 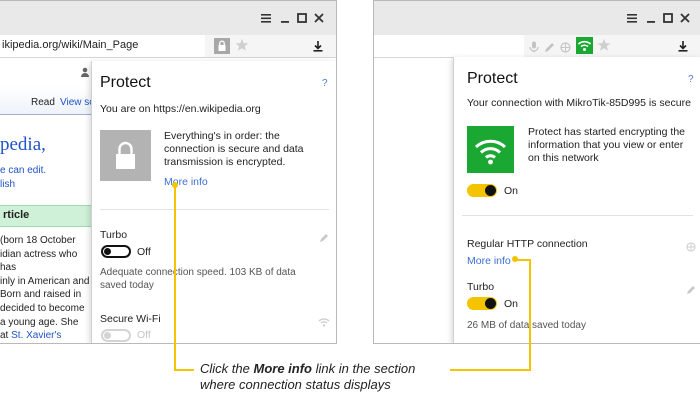 What do you see at coordinates (534, 49) in the screenshot?
I see `microphone-icon` at bounding box center [534, 49].